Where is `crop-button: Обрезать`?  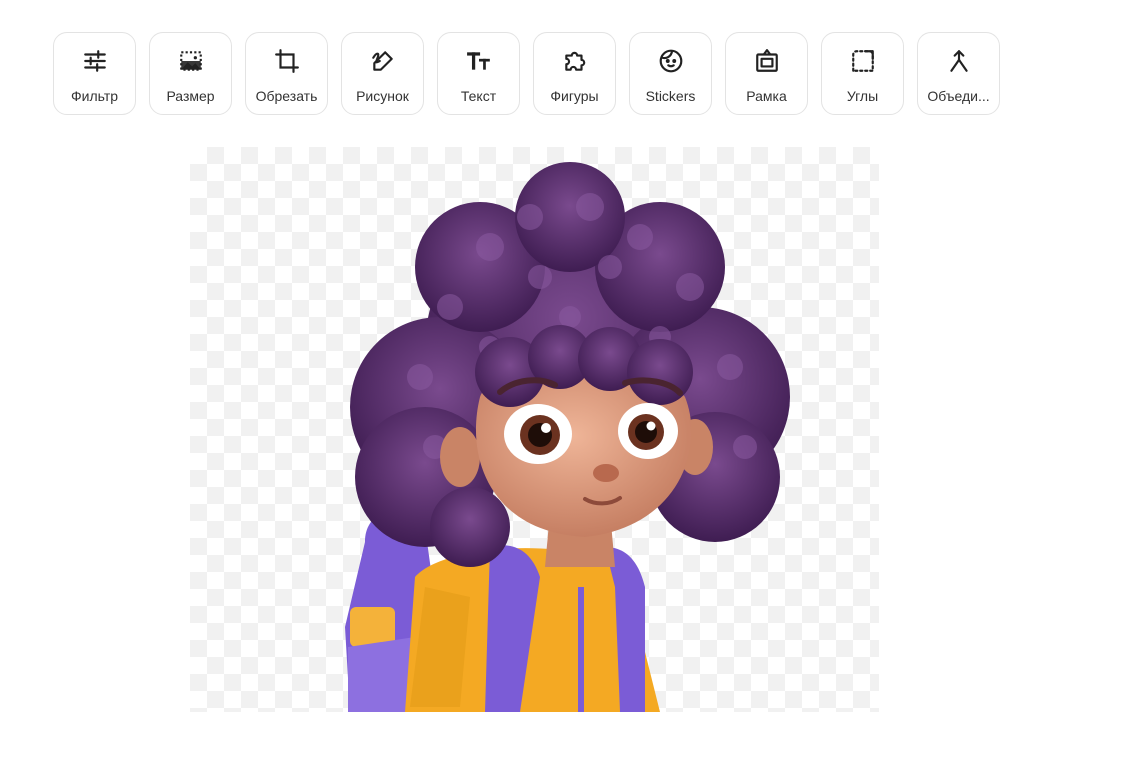
crop-button: Обрезать is located at coordinates (286, 73).